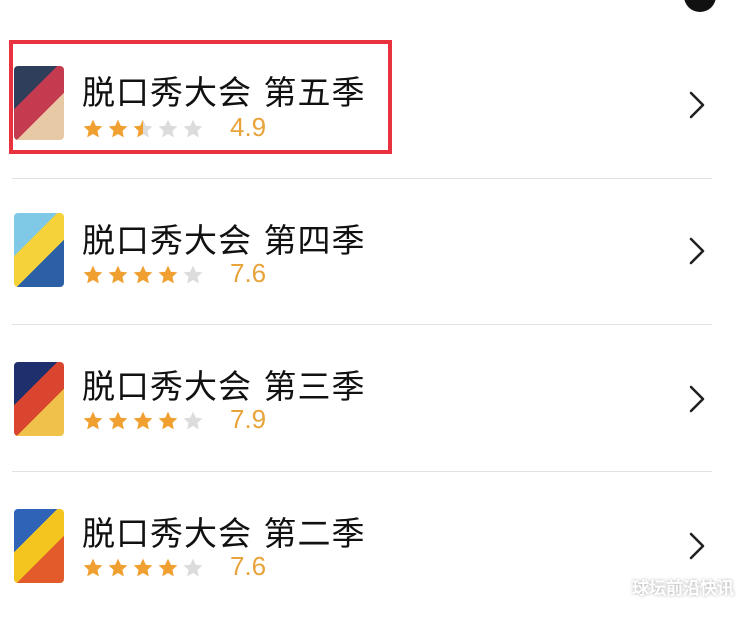  What do you see at coordinates (200, 97) in the screenshot?
I see `highlight-box` at bounding box center [200, 97].